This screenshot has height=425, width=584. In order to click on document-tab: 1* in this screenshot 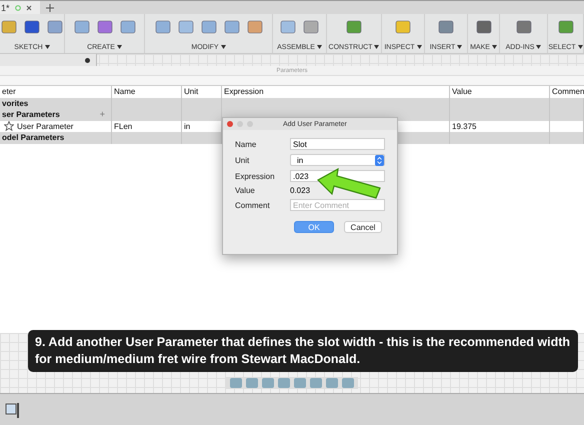, I will do `click(20, 7)`.